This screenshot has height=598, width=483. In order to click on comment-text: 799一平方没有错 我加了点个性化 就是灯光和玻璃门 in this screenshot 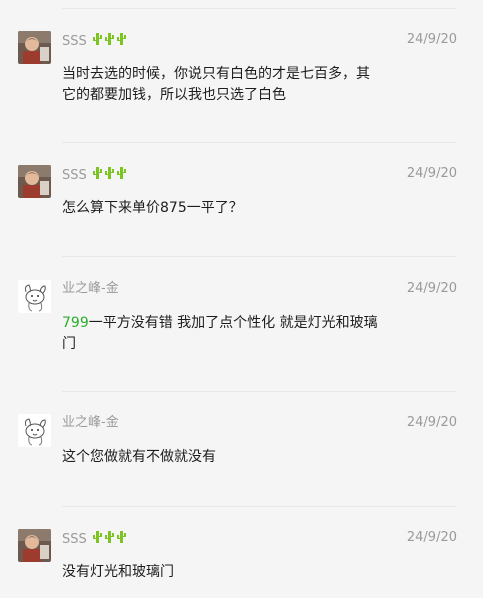, I will do `click(222, 334)`.